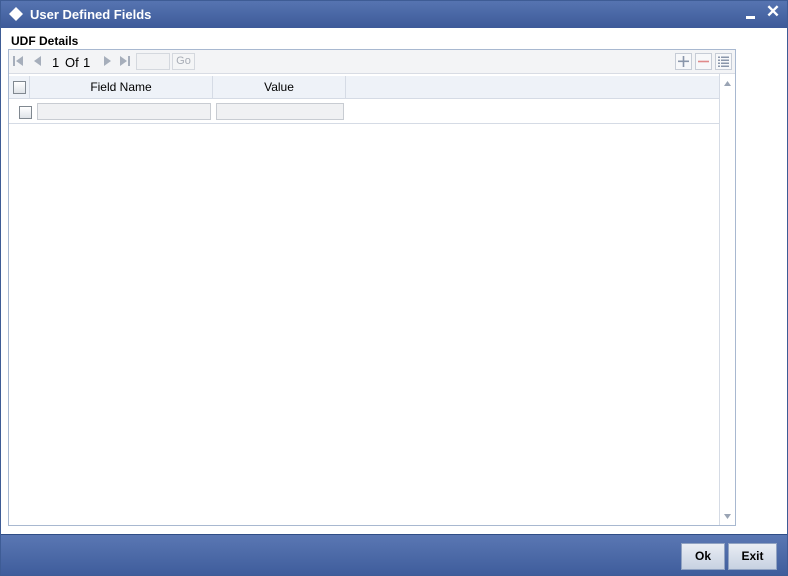  Describe the element at coordinates (18, 61) in the screenshot. I see `first-page-icon` at that location.